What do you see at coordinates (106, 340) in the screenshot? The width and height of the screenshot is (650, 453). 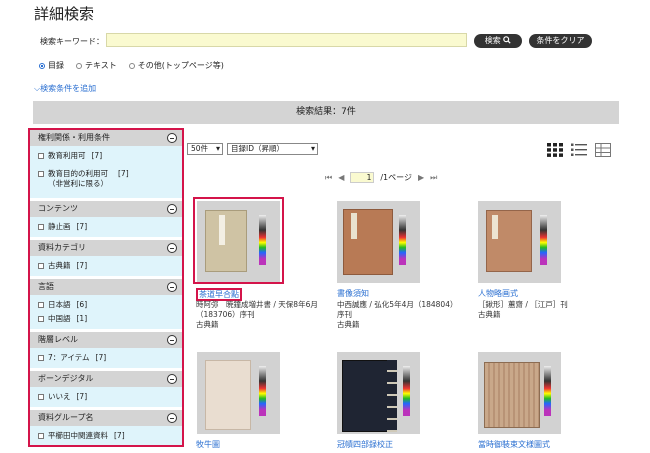 I see `facet-header-level: 階層レベル` at bounding box center [106, 340].